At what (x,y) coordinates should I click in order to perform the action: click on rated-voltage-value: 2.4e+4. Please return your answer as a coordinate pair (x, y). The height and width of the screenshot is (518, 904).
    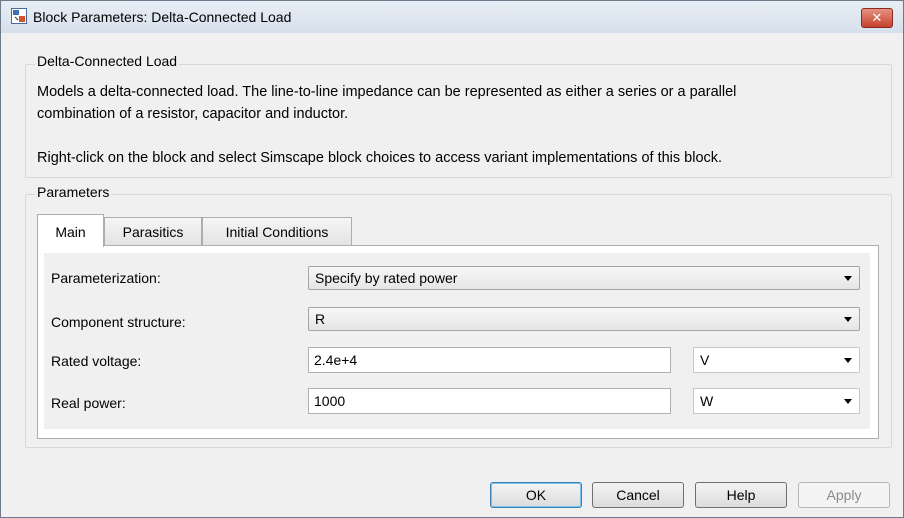
    Looking at the image, I should click on (336, 360).